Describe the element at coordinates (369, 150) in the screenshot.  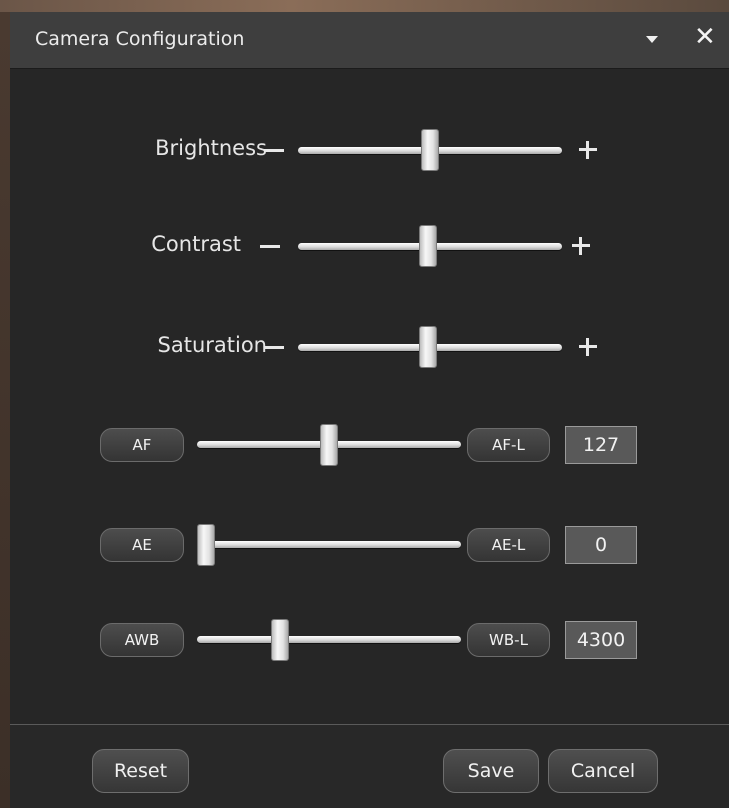
I see `brightness-row: Brightness` at that location.